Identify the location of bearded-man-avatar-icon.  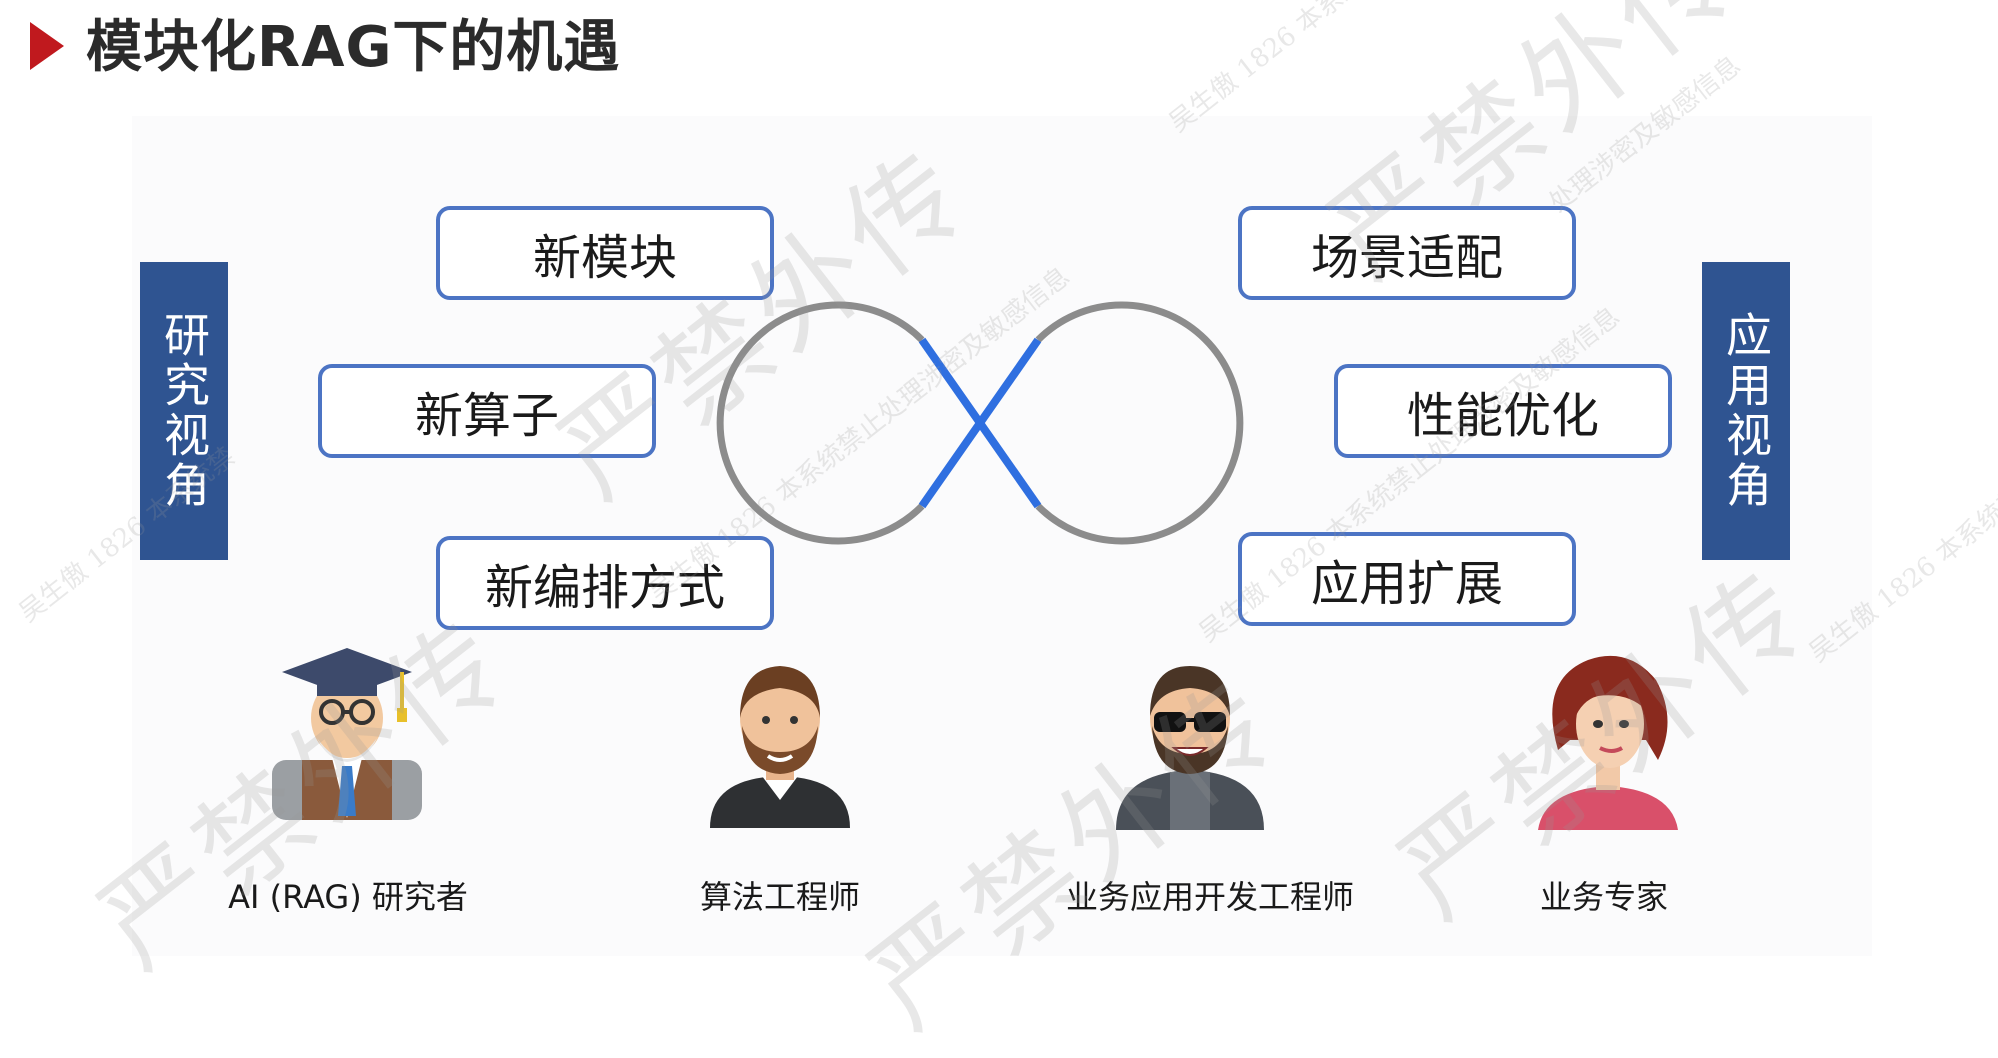
(780, 747).